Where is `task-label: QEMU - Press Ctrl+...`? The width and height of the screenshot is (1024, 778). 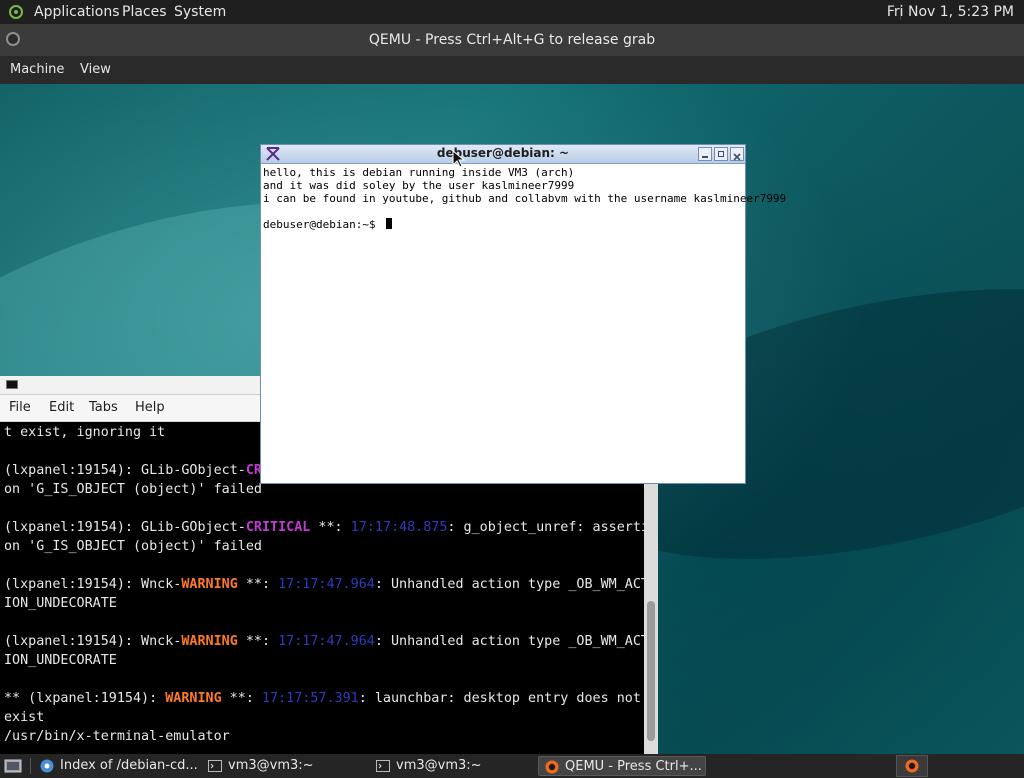 task-label: QEMU - Press Ctrl+... is located at coordinates (633, 766).